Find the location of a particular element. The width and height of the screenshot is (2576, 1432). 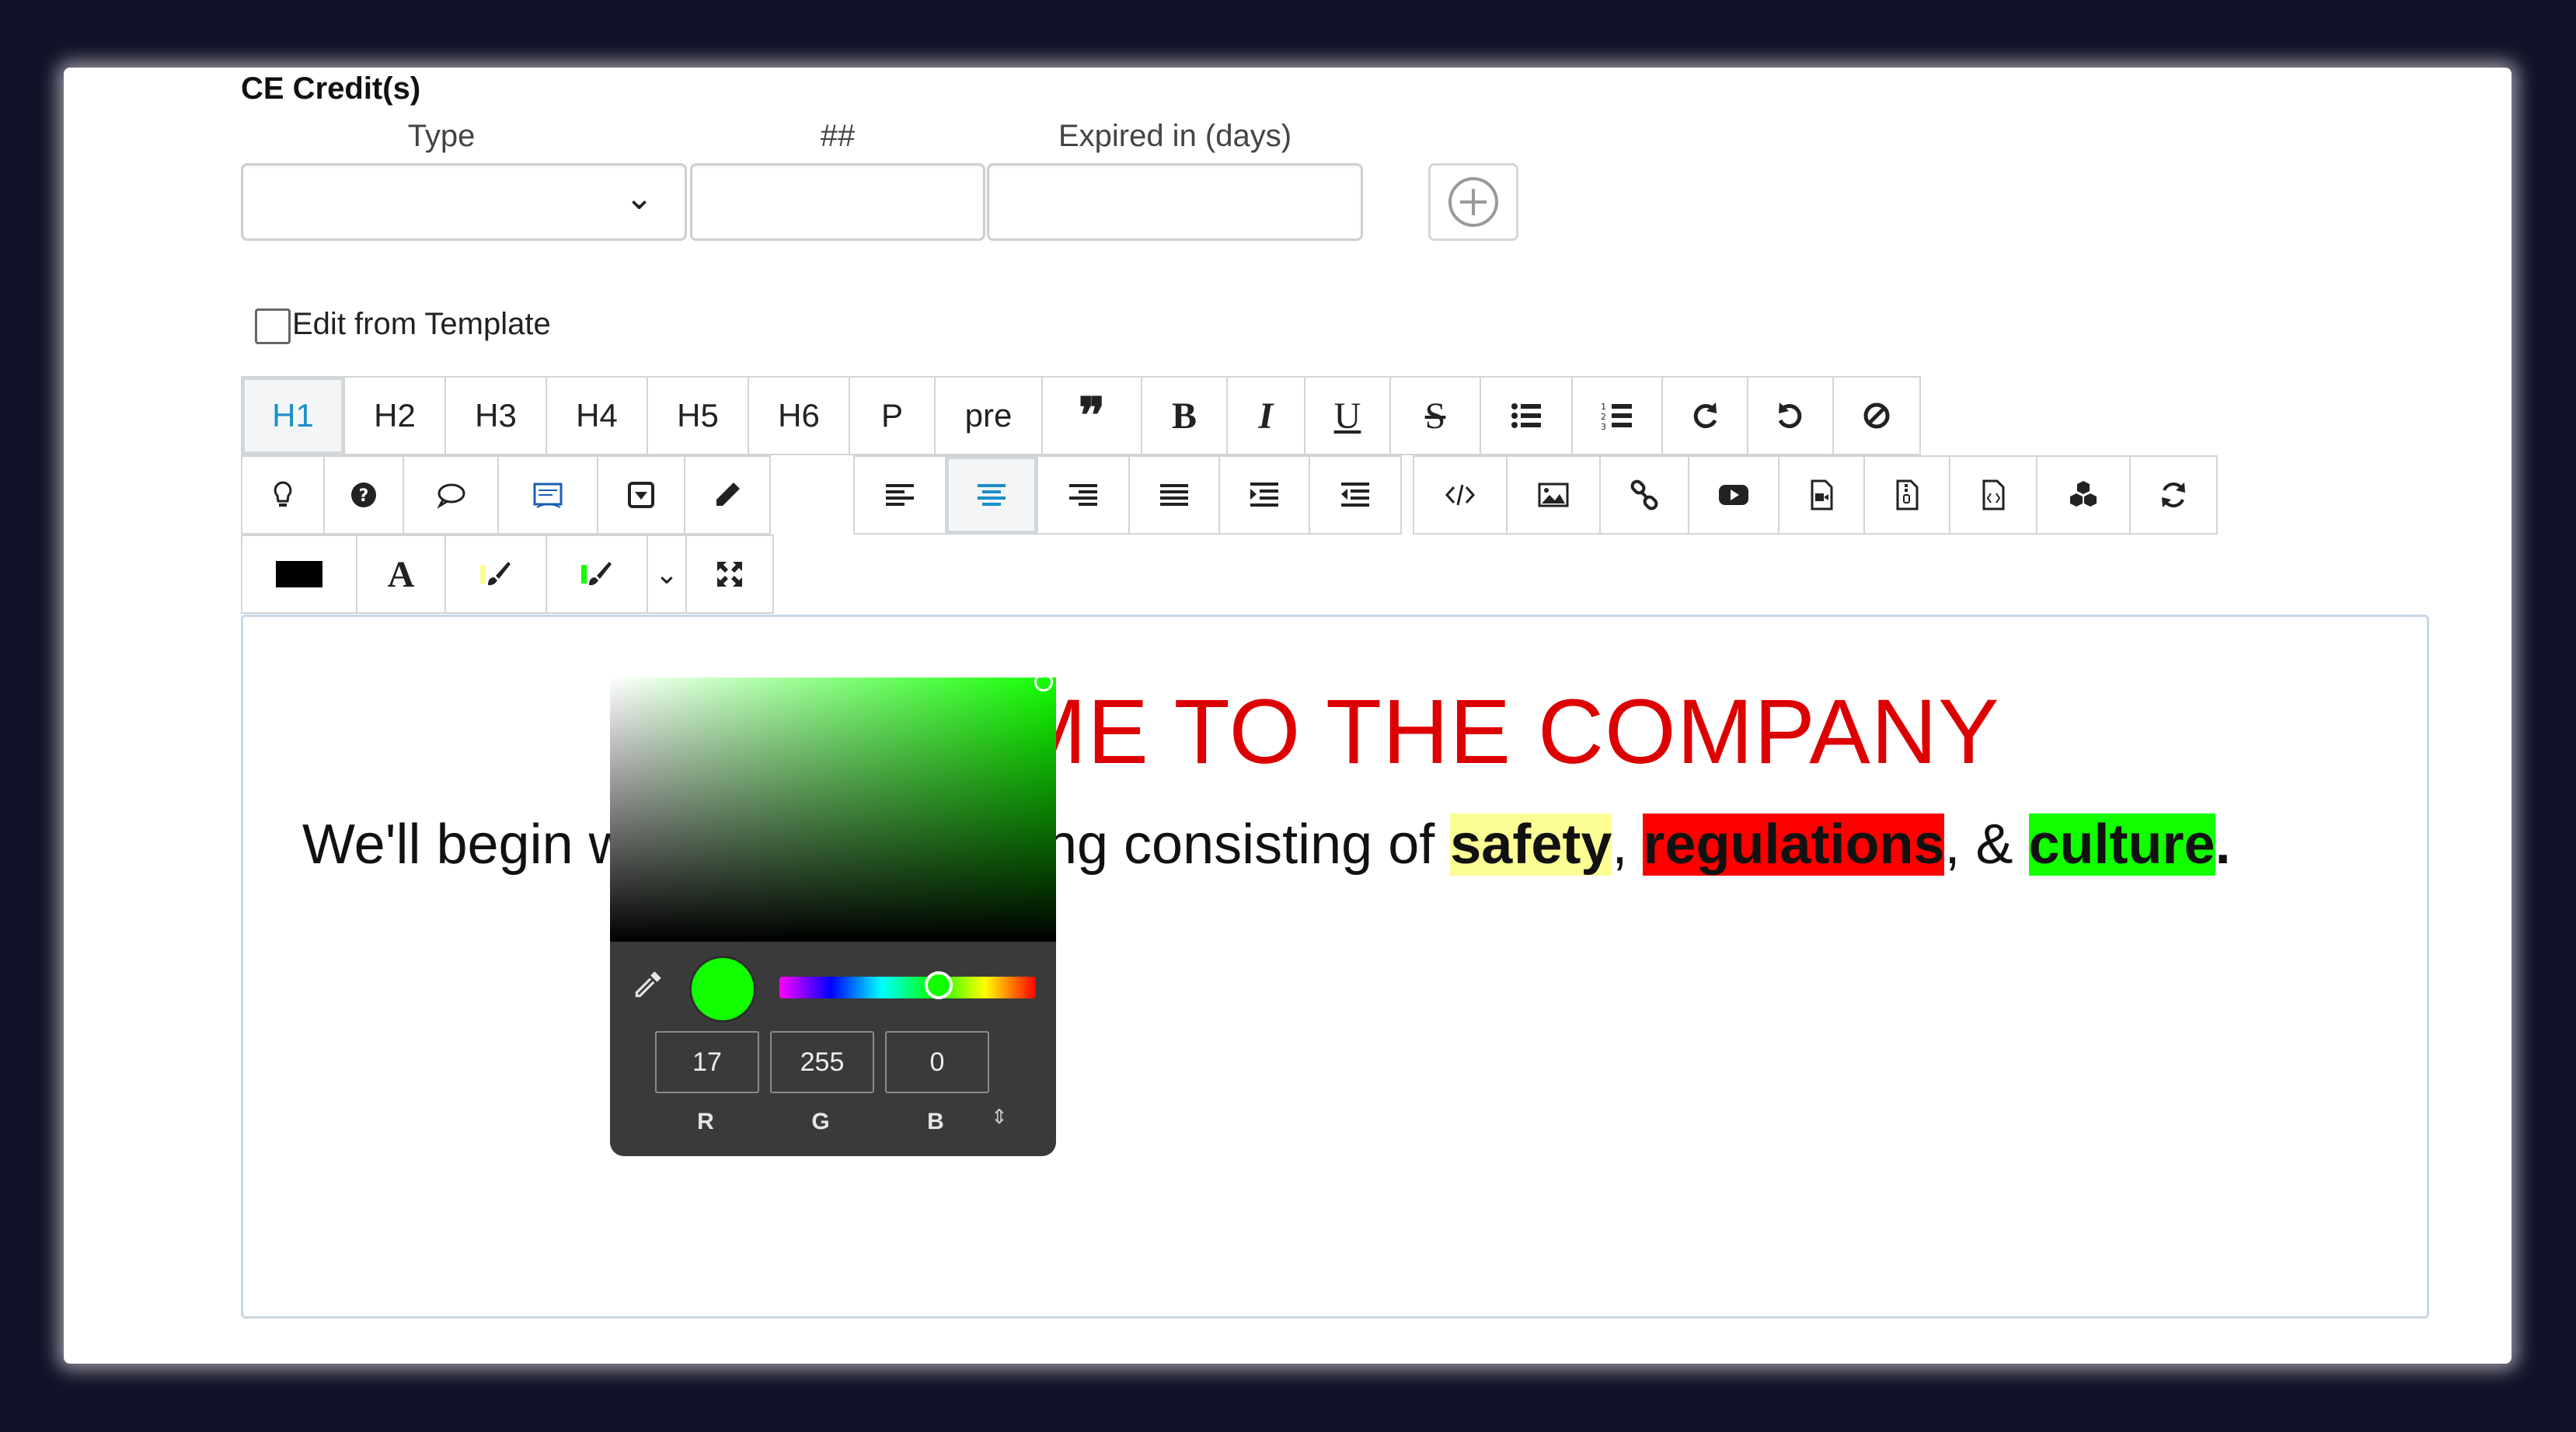

highlight-dropdown-button: ⌄ is located at coordinates (667, 574).